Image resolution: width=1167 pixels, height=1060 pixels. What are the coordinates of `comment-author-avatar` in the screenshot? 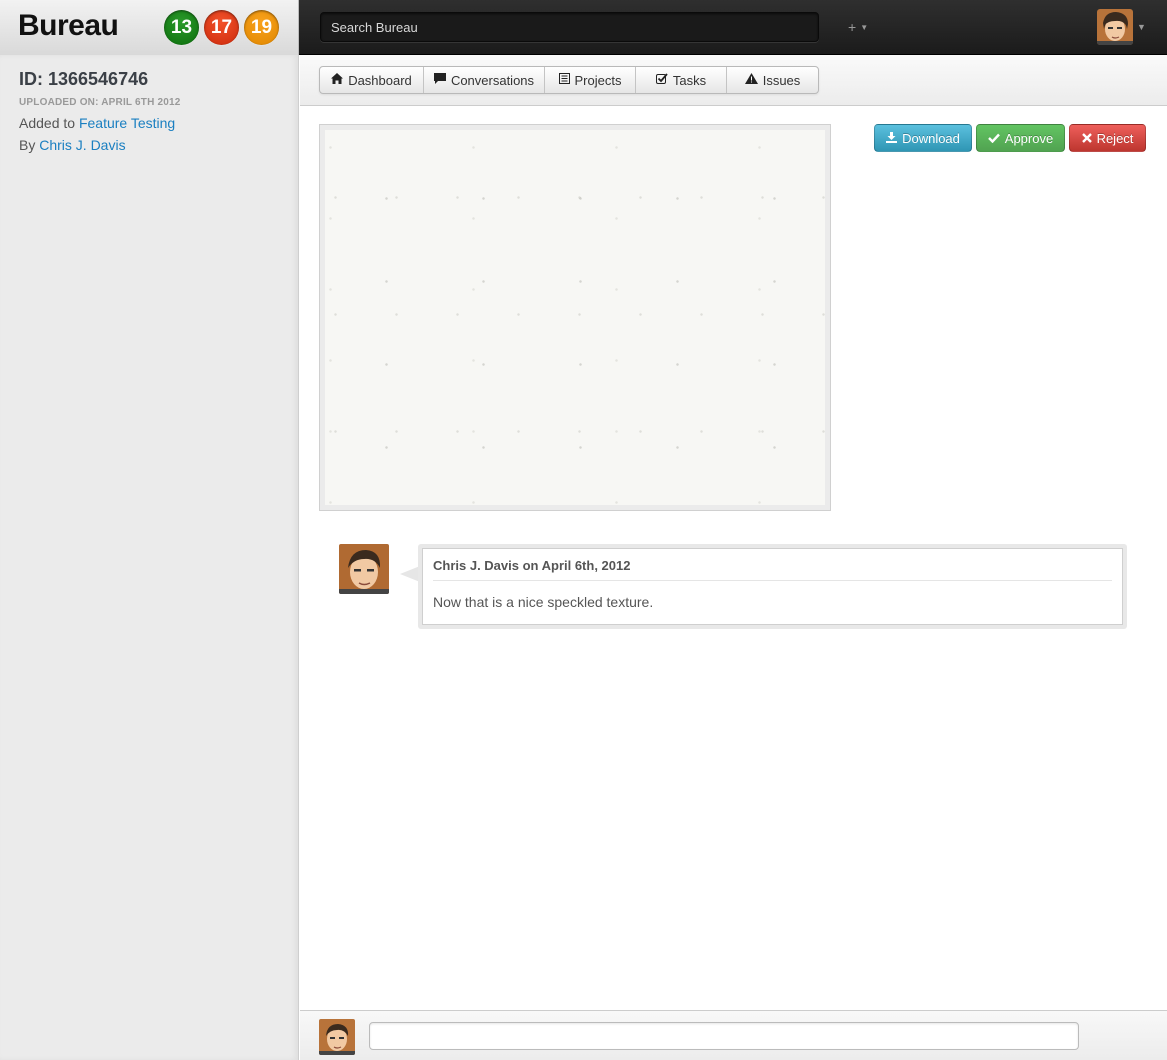 It's located at (364, 569).